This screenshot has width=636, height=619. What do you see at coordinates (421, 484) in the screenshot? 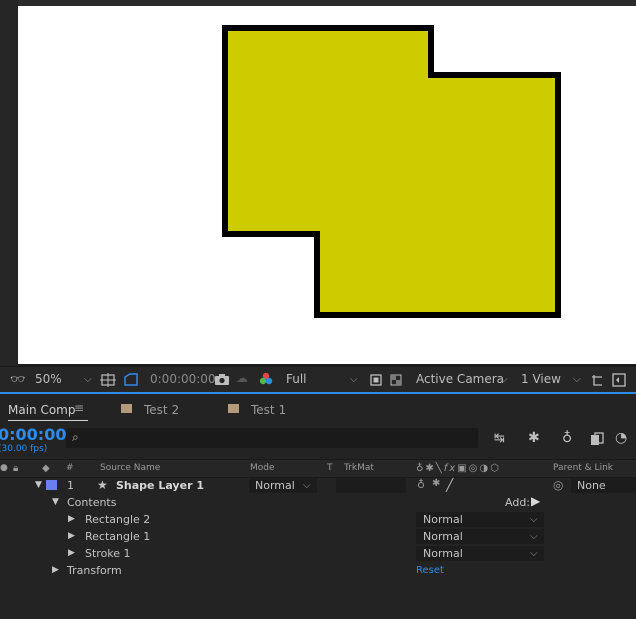
I see `shy-switch-icon: ♁` at bounding box center [421, 484].